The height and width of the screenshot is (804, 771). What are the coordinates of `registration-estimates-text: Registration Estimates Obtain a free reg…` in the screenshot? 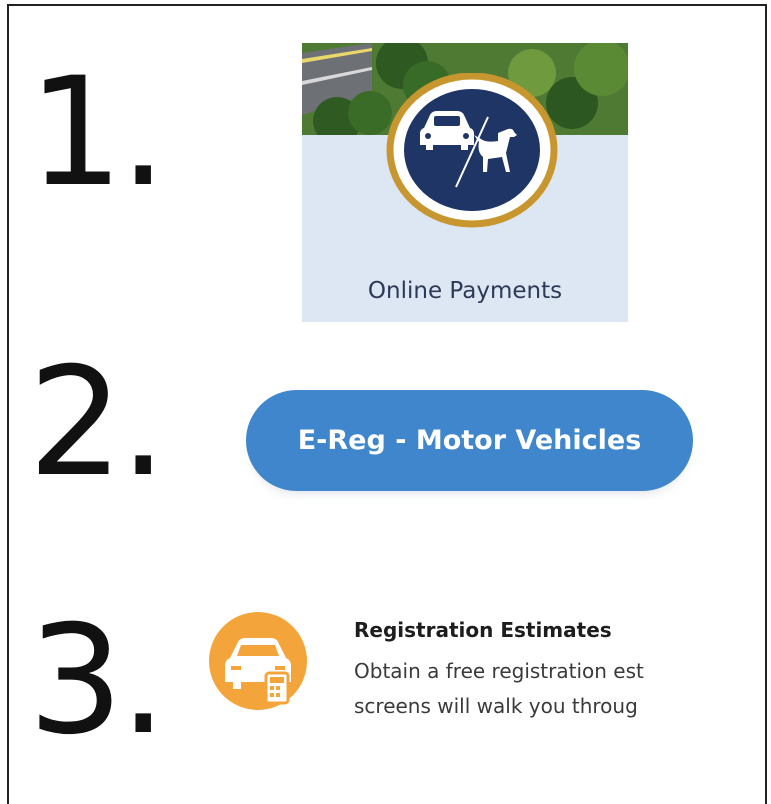 It's located at (542, 671).